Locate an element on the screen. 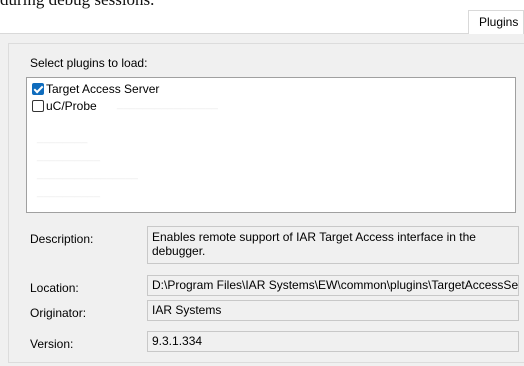 This screenshot has height=366, width=524. list-item: Target Access Server is located at coordinates (95, 88).